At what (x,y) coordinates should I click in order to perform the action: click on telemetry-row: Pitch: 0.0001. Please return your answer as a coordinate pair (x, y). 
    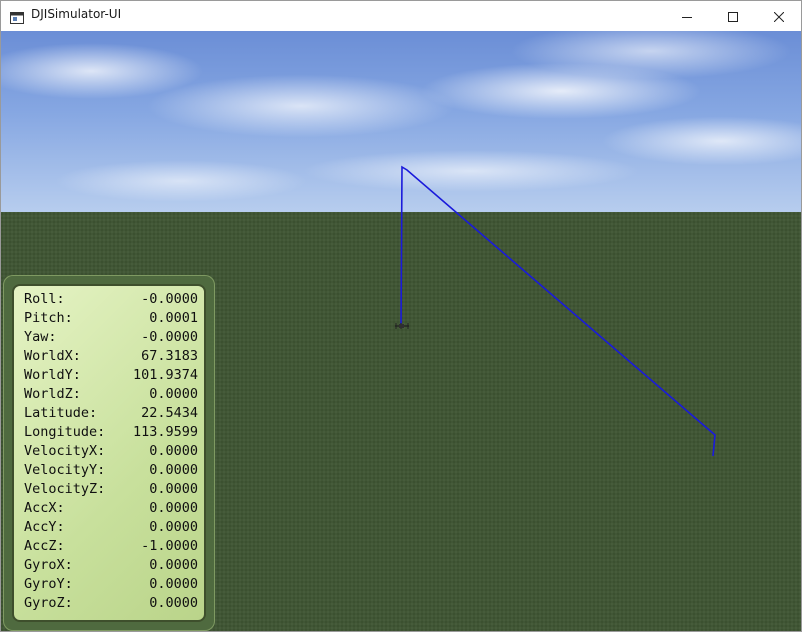
    Looking at the image, I should click on (111, 318).